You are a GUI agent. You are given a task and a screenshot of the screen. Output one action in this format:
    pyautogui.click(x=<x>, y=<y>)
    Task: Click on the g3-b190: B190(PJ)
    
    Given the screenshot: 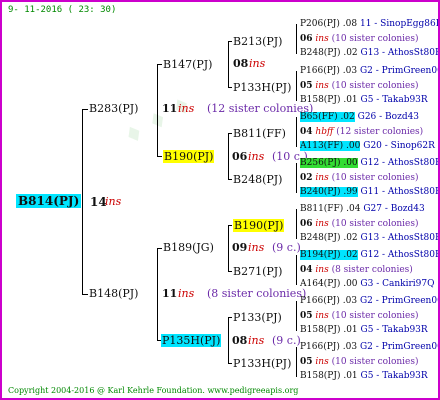 What is the action you would take?
    pyautogui.click(x=259, y=225)
    